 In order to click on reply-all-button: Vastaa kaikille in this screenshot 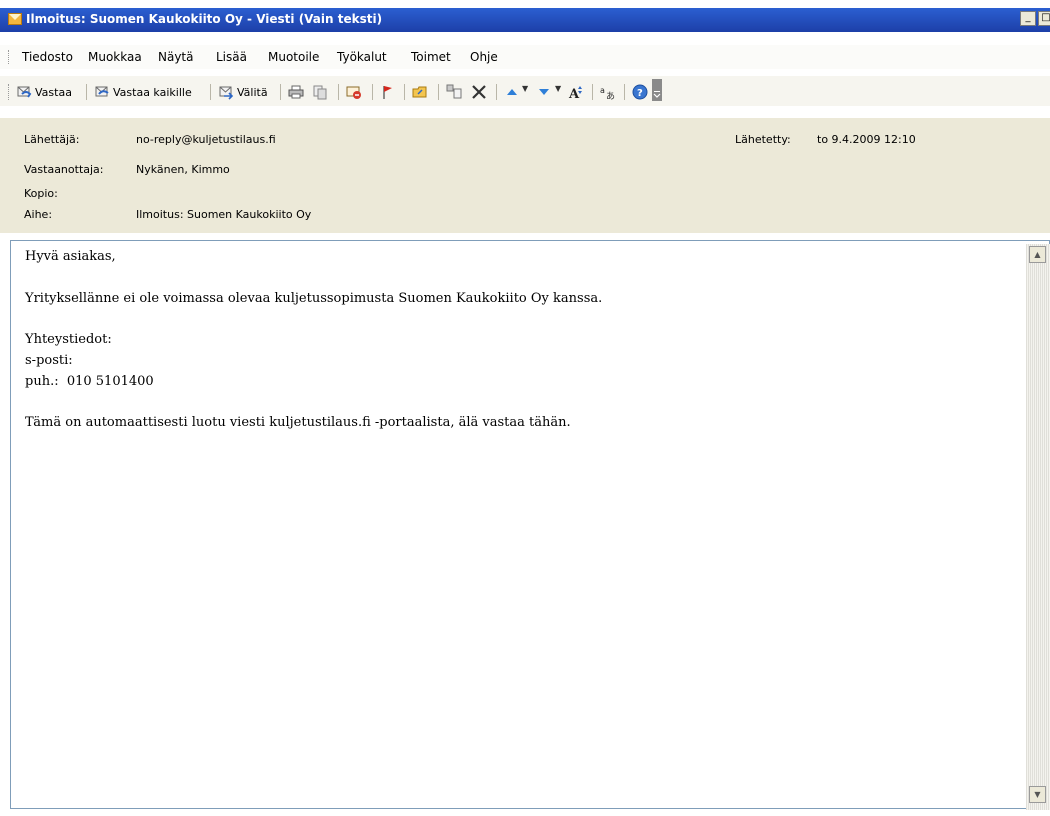, I will do `click(143, 92)`.